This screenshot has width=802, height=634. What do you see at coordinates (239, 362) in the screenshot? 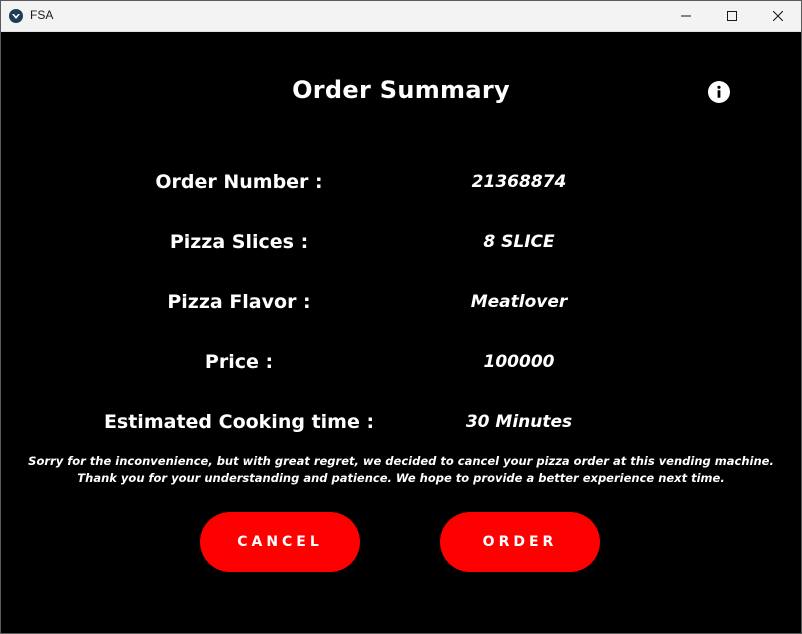
I see `price-label: Price :` at bounding box center [239, 362].